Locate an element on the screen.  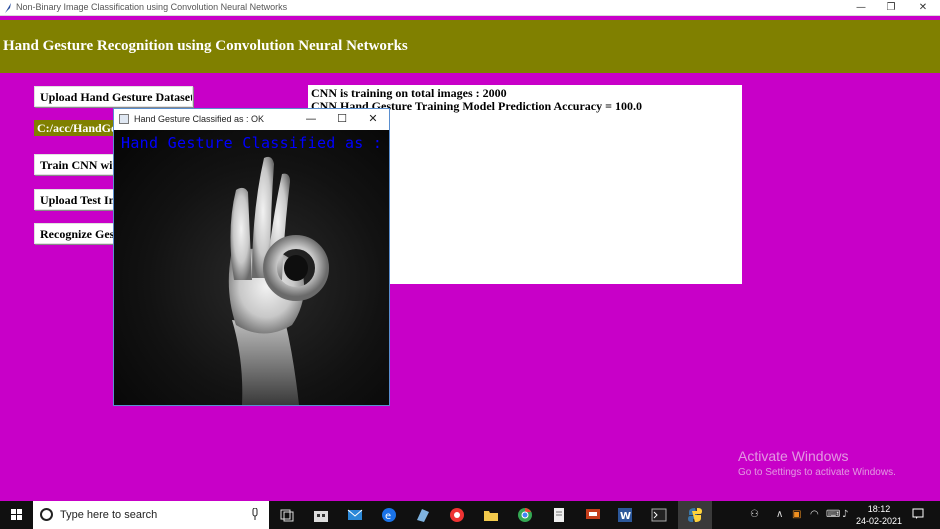
volume-icon: ♪ is located at coordinates (845, 514).